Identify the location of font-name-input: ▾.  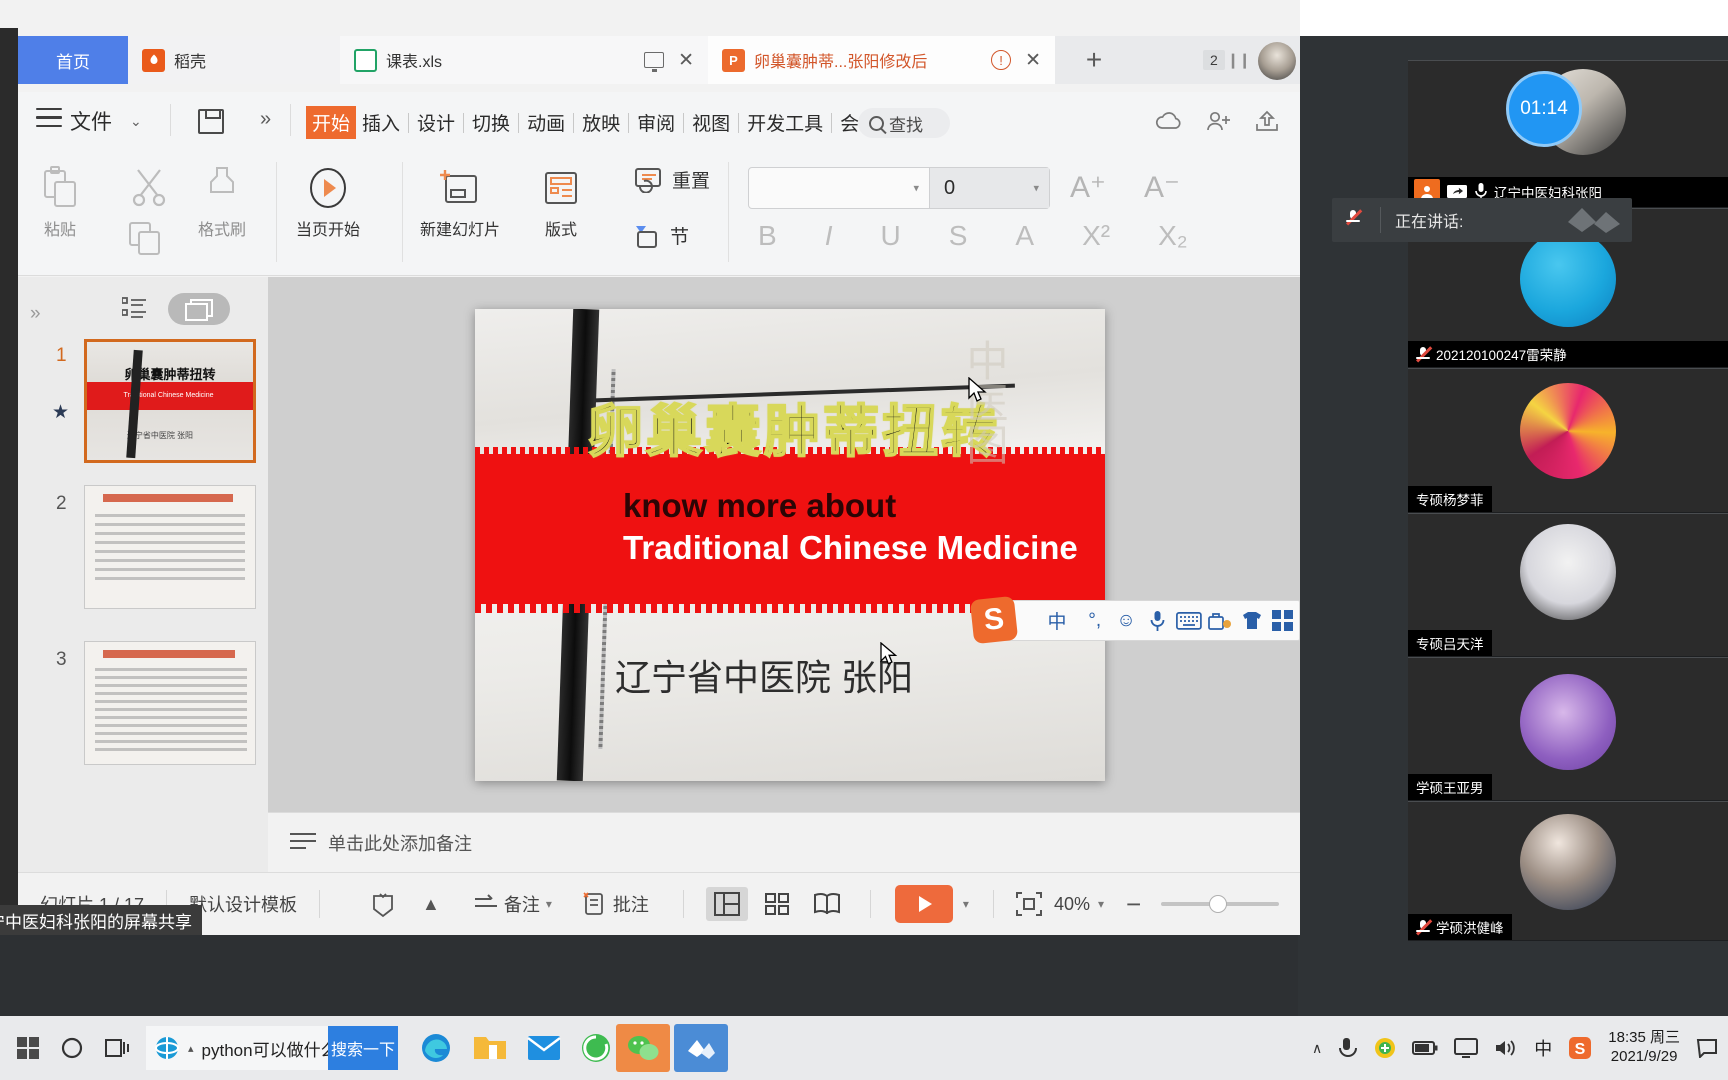
(839, 188).